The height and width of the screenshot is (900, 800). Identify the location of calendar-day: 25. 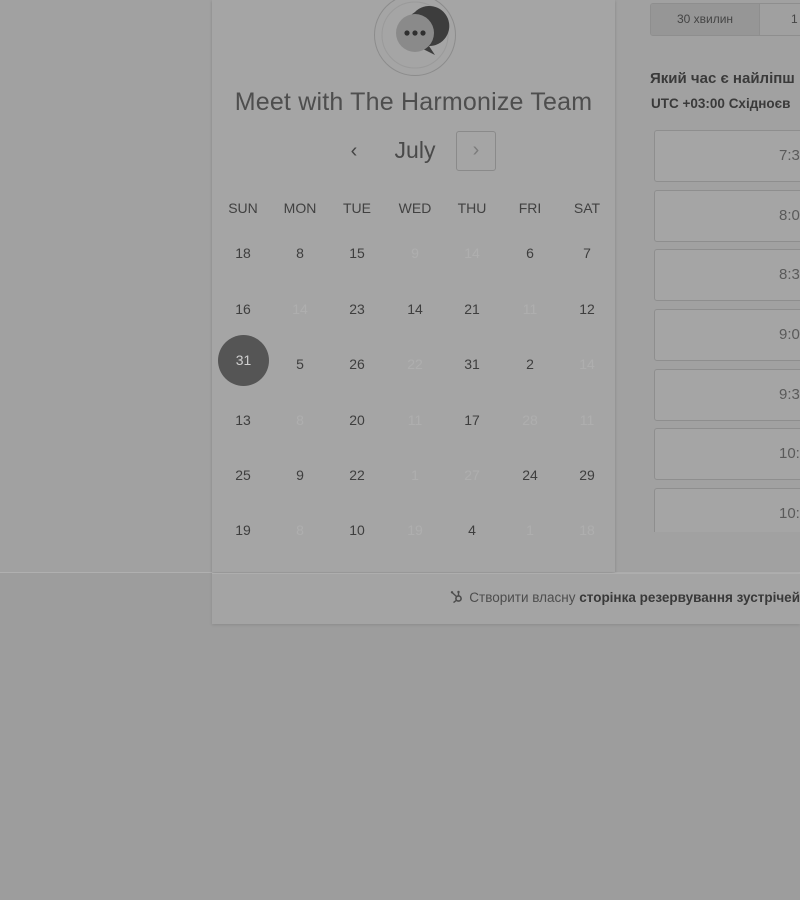
(243, 475).